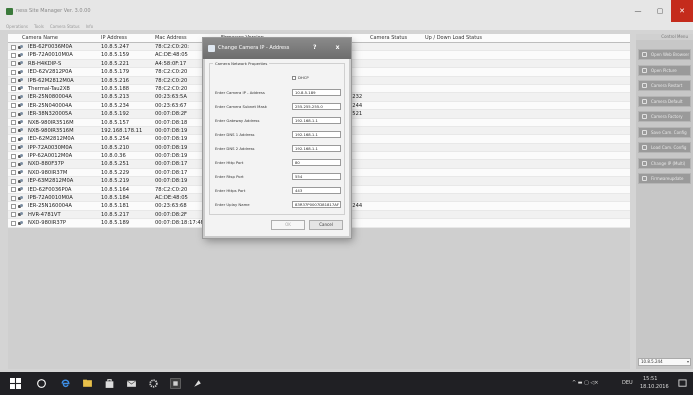  I want to click on camera-name: NXD-980IR37P, so click(47, 223).